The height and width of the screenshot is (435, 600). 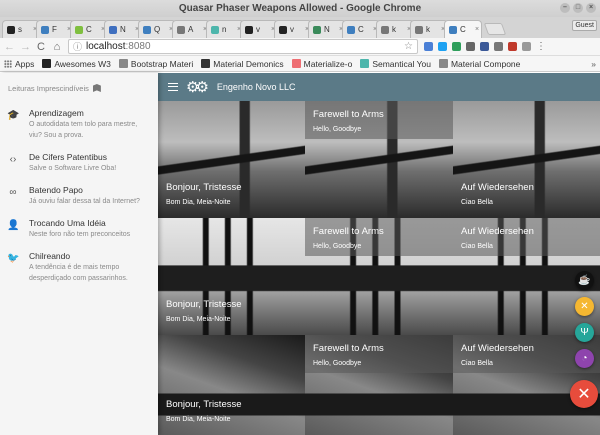 What do you see at coordinates (41, 47) in the screenshot?
I see `reload-icon: C` at bounding box center [41, 47].